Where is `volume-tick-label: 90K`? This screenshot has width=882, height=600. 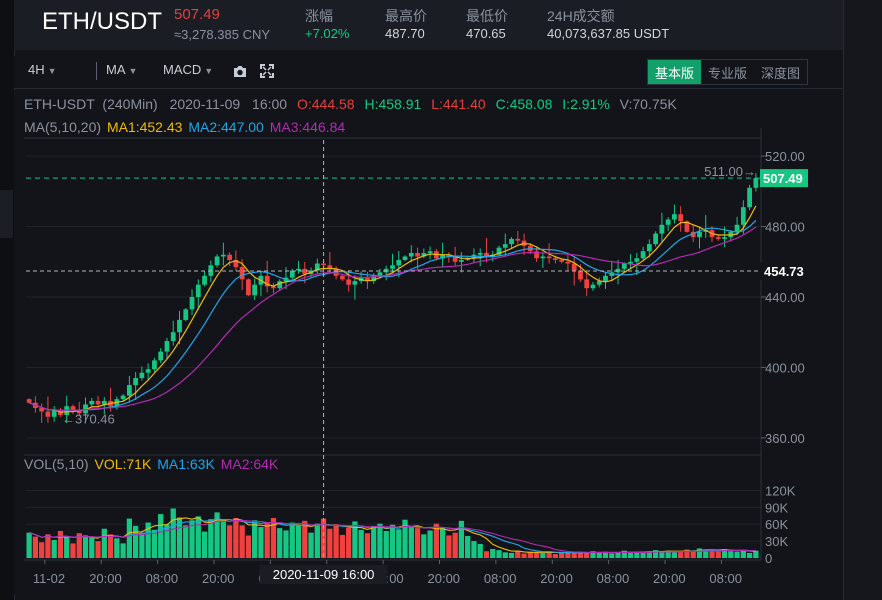
volume-tick-label: 90K is located at coordinates (776, 507).